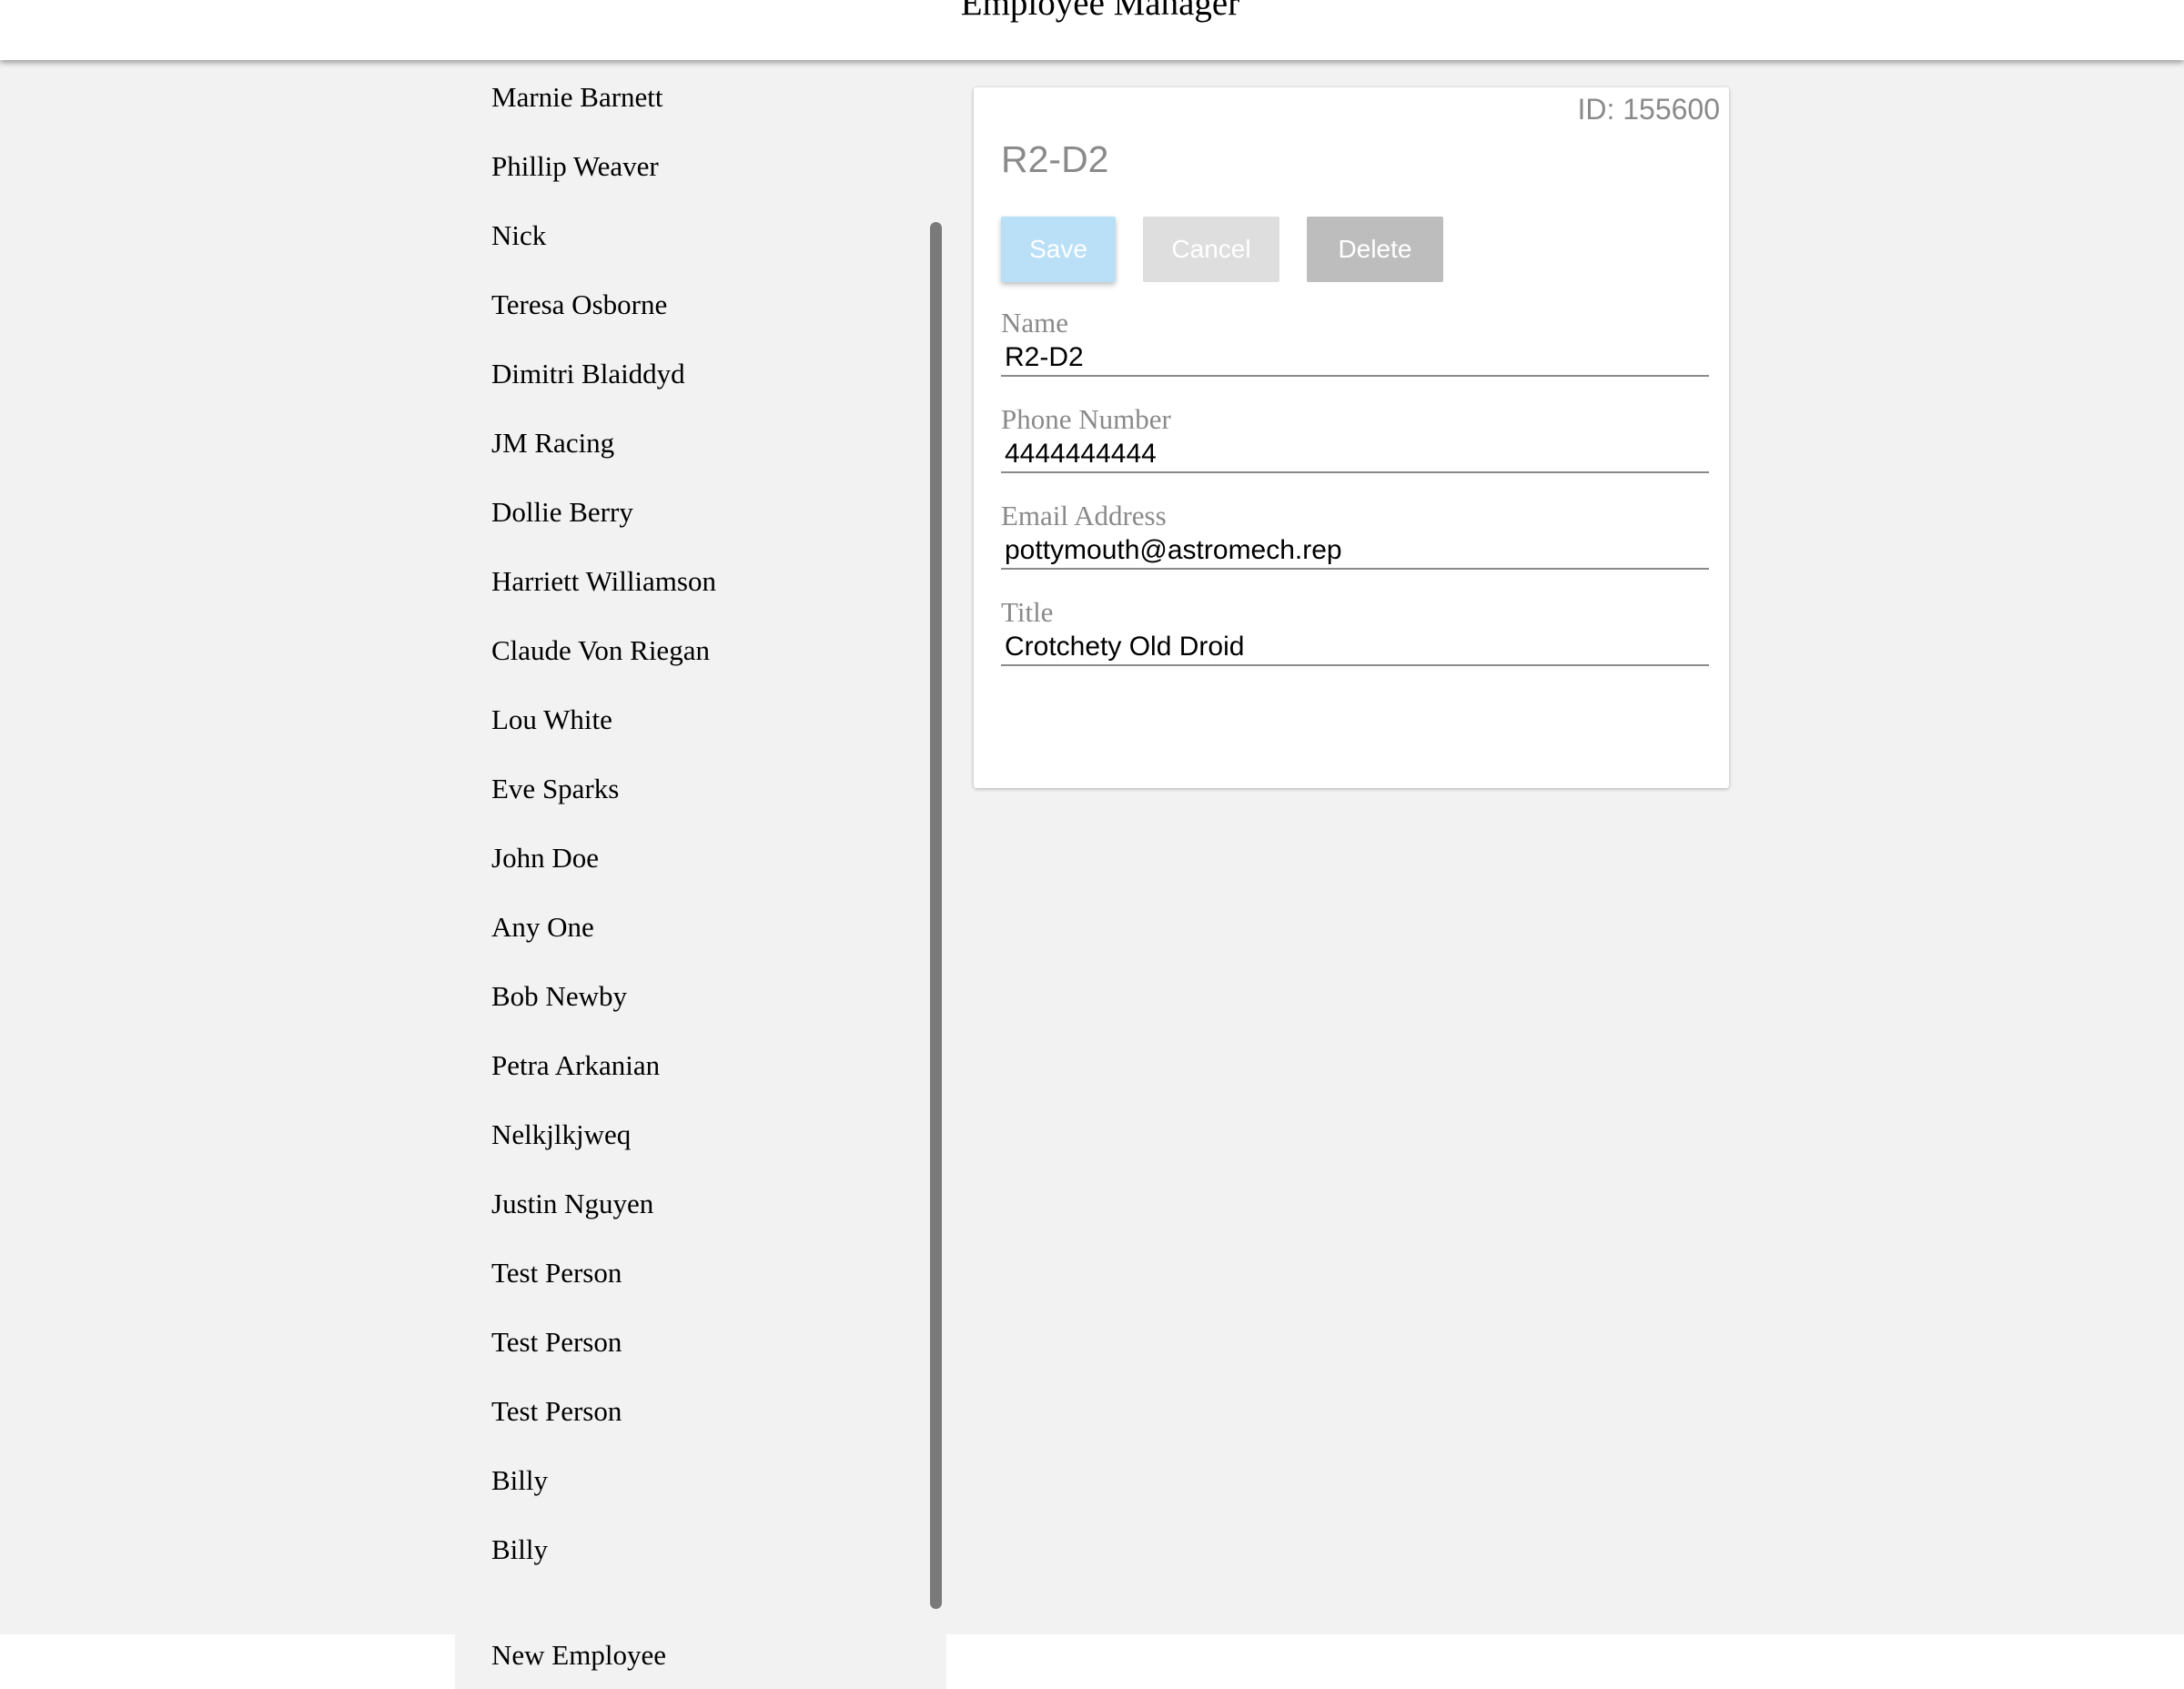  What do you see at coordinates (700, 927) in the screenshot?
I see `employee-list-item: Any One` at bounding box center [700, 927].